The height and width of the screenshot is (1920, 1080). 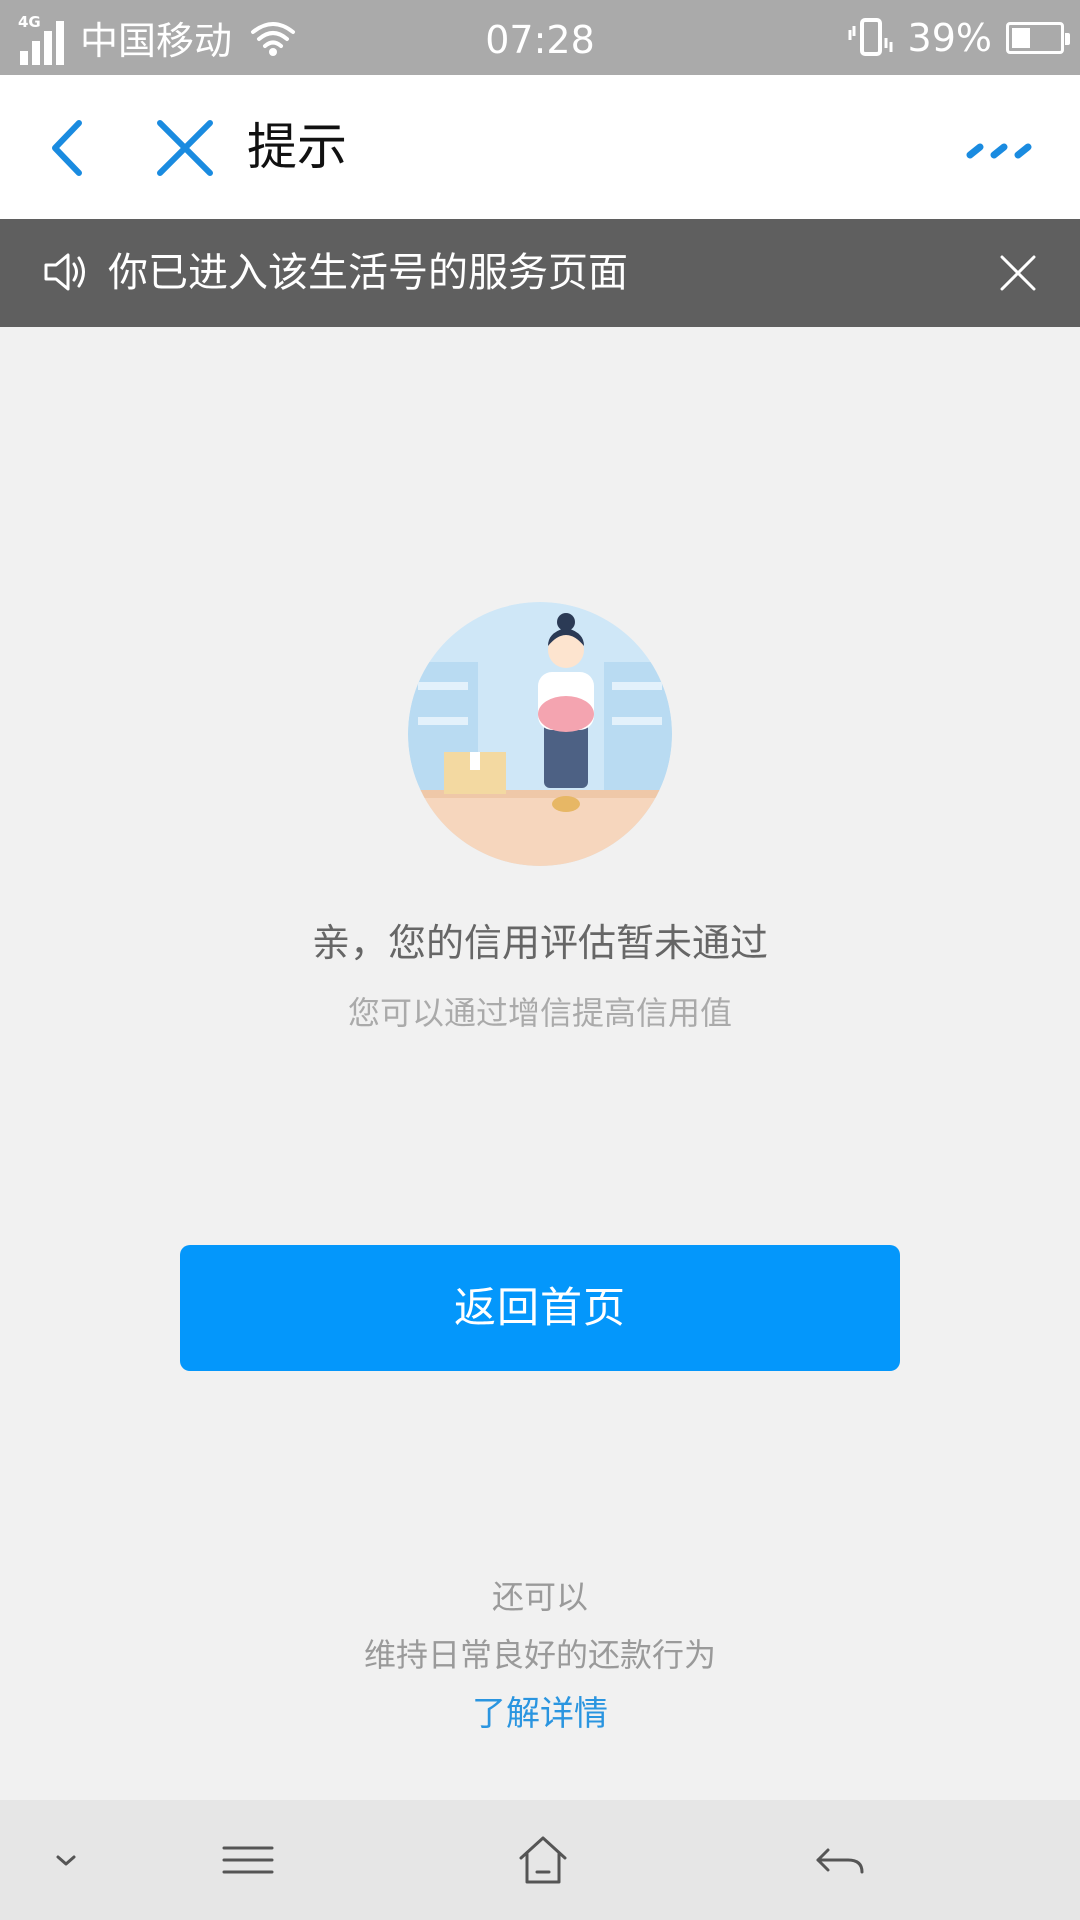 What do you see at coordinates (870, 36) in the screenshot?
I see `vibrate-icon` at bounding box center [870, 36].